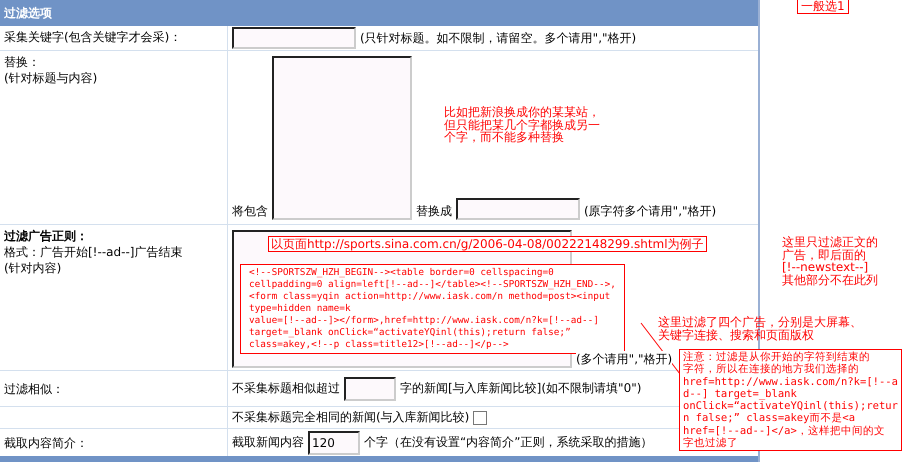  Describe the element at coordinates (294, 38) in the screenshot. I see `keyword-field` at that location.